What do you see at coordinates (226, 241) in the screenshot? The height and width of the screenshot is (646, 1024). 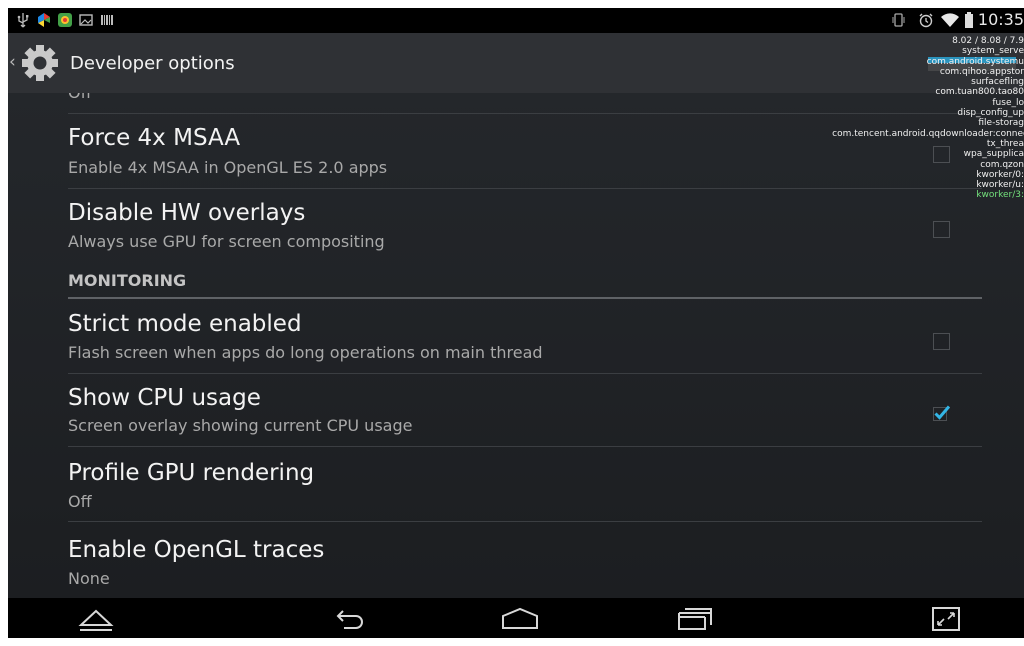 I see `row-summary: Always use GPU for screen compositing` at bounding box center [226, 241].